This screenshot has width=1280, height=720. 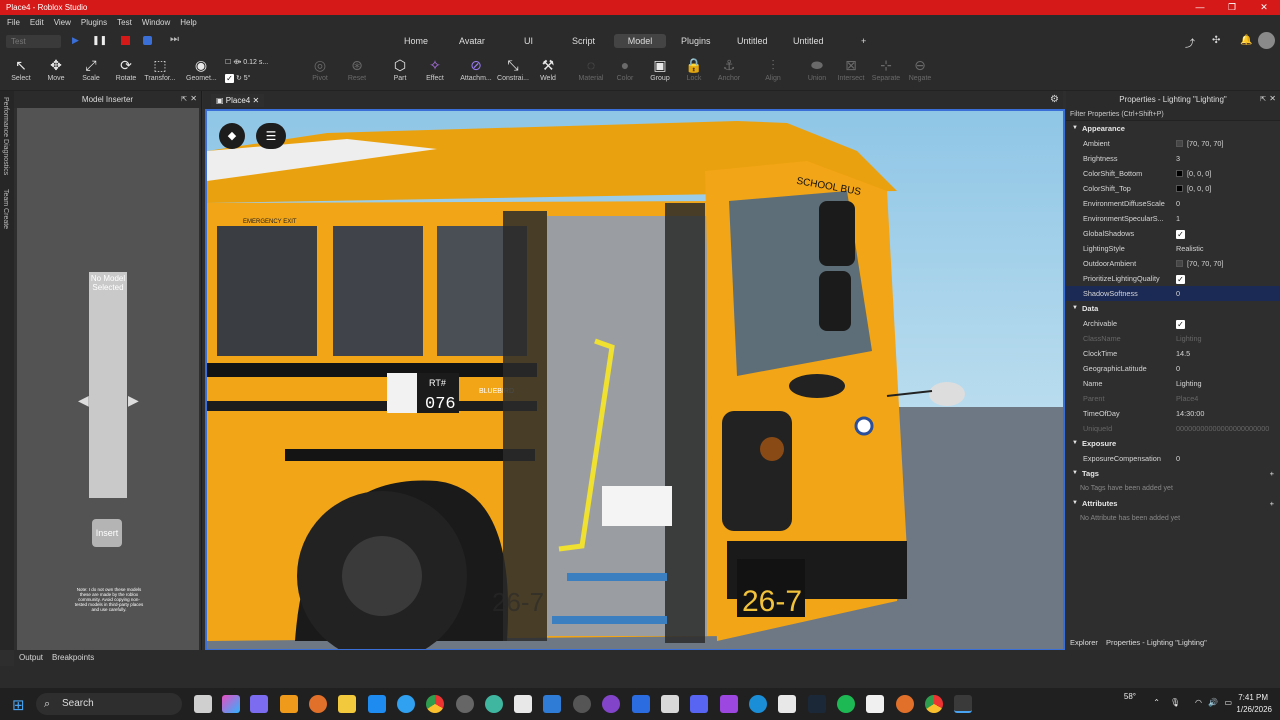 I want to click on reset-tool: ⊛ Reset, so click(x=357, y=68).